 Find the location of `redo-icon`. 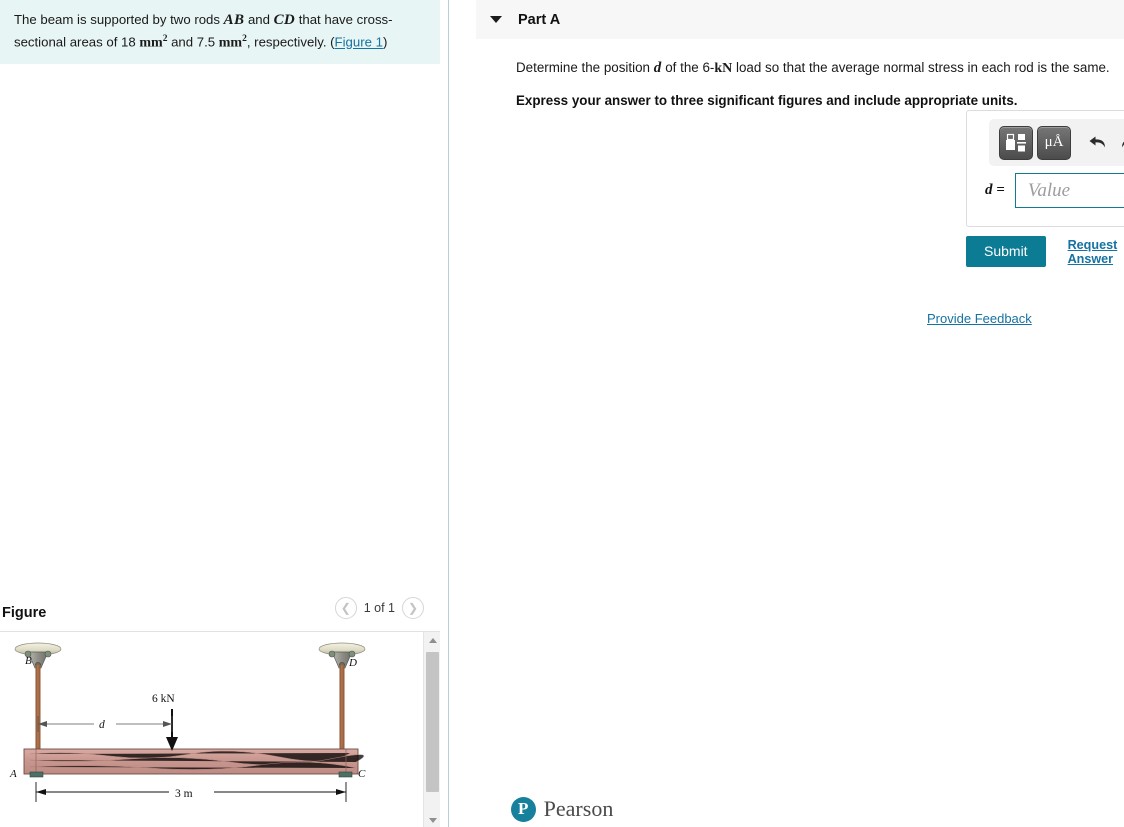

redo-icon is located at coordinates (1119, 143).